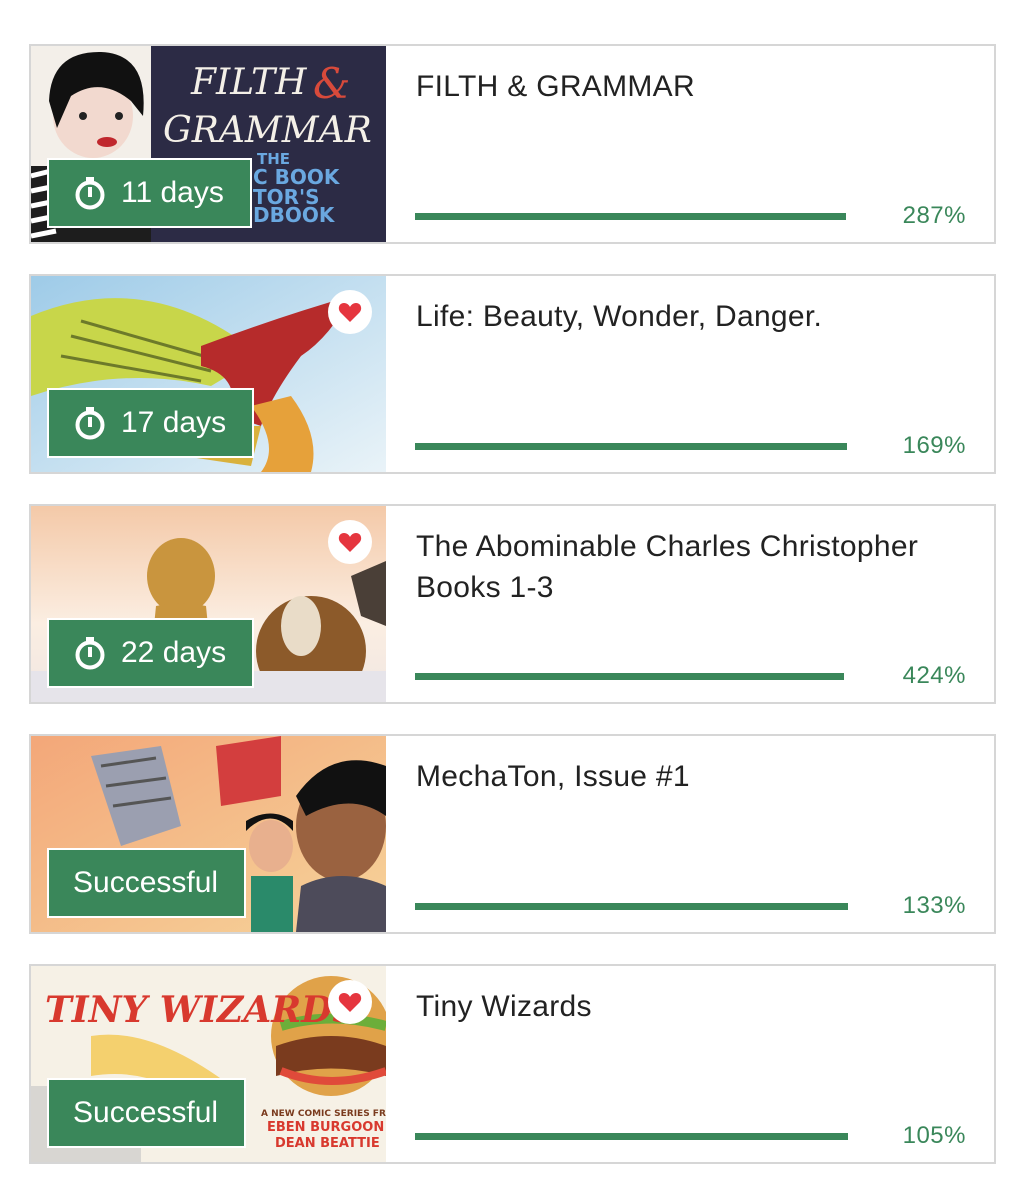 The height and width of the screenshot is (1200, 1027). I want to click on cover-text: &, so click(331, 83).